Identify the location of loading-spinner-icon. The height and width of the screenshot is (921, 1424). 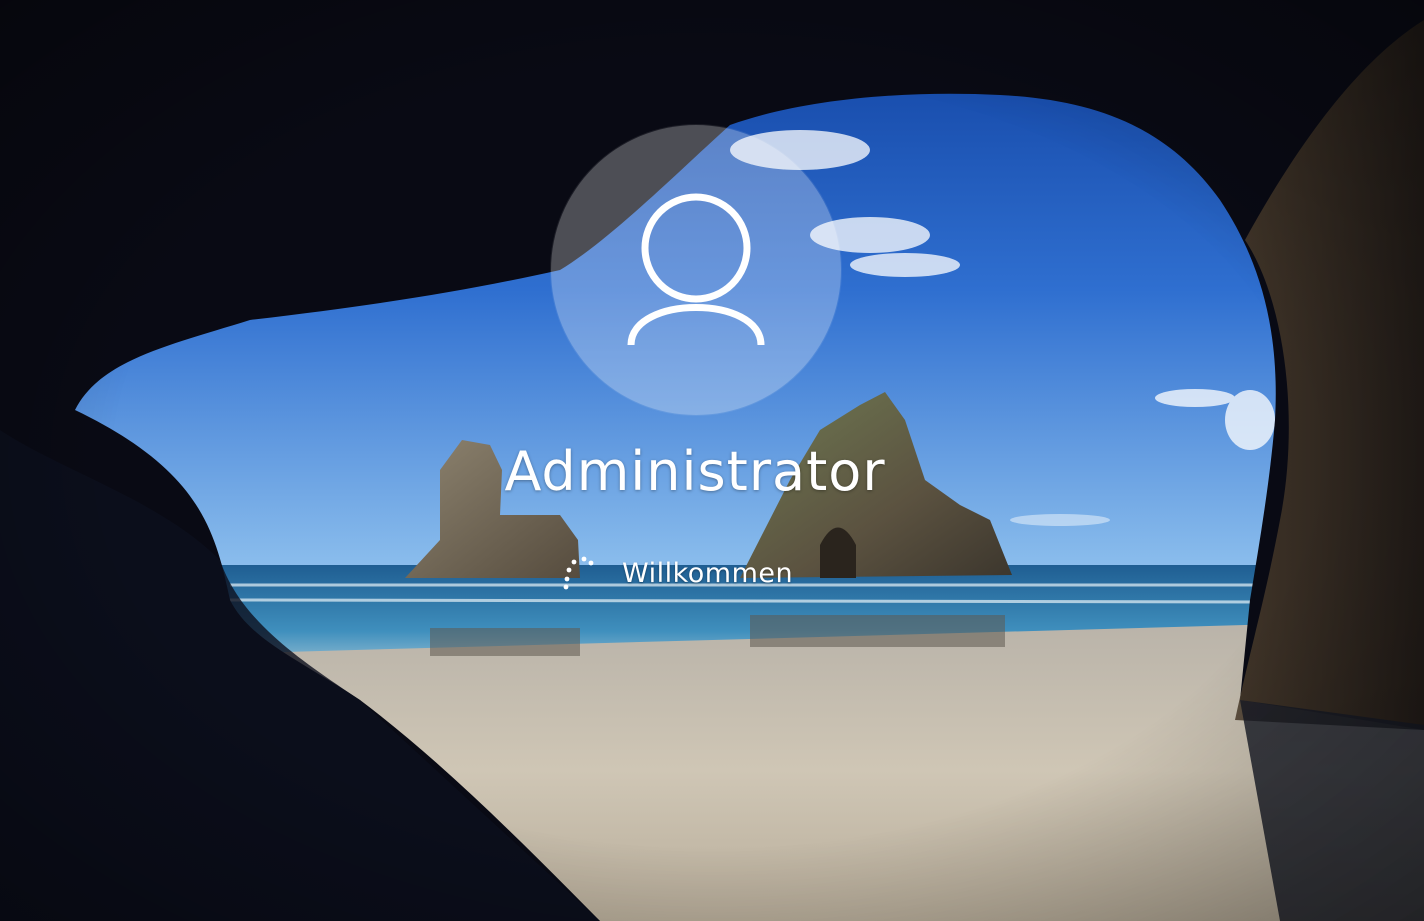
(578, 573).